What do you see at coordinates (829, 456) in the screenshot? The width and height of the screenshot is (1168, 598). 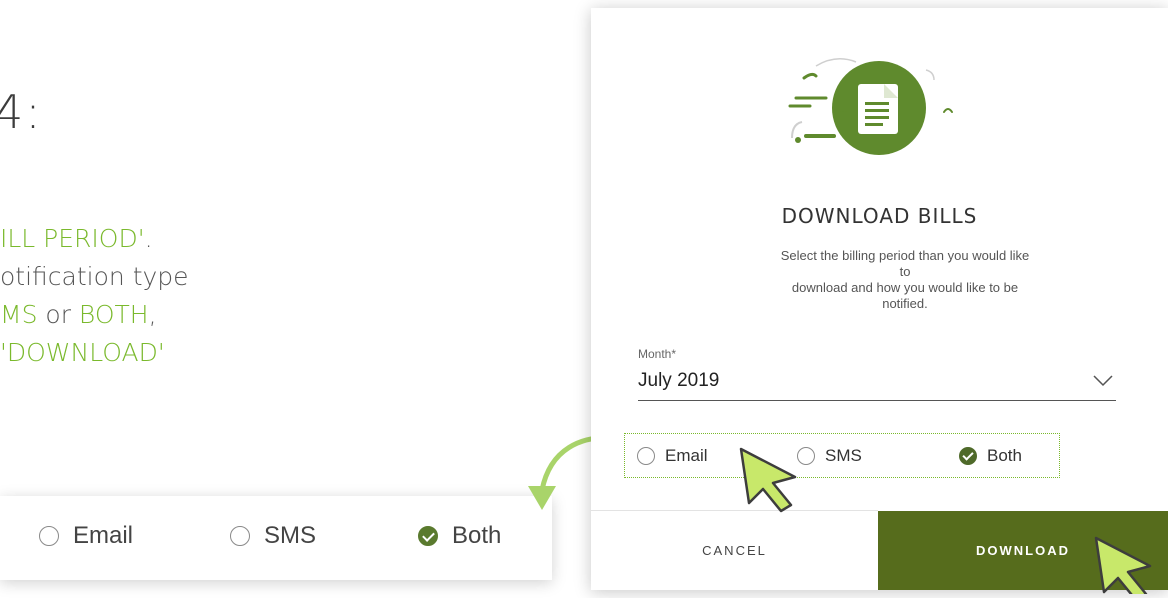 I see `option-sms: SMS` at bounding box center [829, 456].